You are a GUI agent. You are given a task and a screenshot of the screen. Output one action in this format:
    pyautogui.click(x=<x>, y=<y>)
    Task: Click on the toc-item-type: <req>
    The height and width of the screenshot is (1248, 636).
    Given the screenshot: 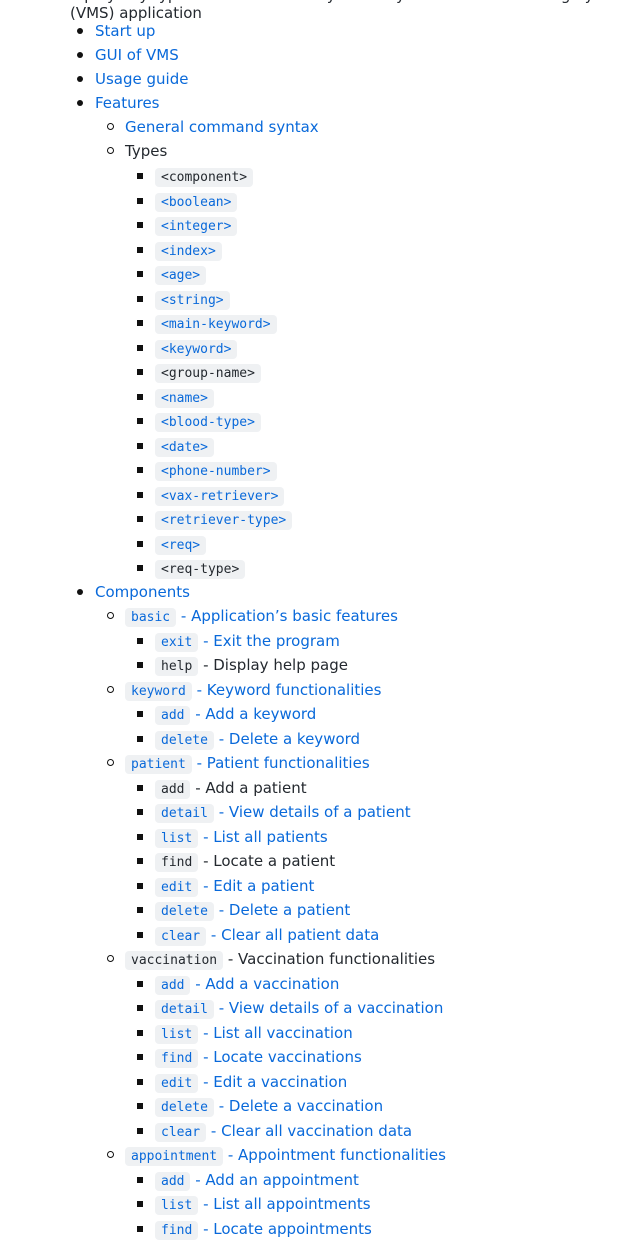 What is the action you would take?
    pyautogui.click(x=172, y=544)
    